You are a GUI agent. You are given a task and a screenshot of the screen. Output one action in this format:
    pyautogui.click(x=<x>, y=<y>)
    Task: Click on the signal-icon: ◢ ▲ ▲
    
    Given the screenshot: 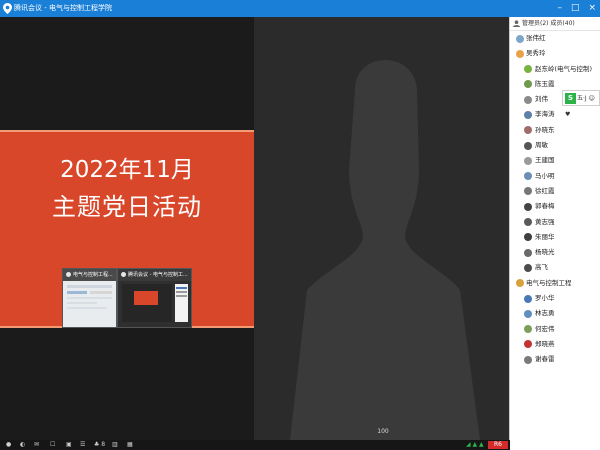 What is the action you would take?
    pyautogui.click(x=475, y=444)
    